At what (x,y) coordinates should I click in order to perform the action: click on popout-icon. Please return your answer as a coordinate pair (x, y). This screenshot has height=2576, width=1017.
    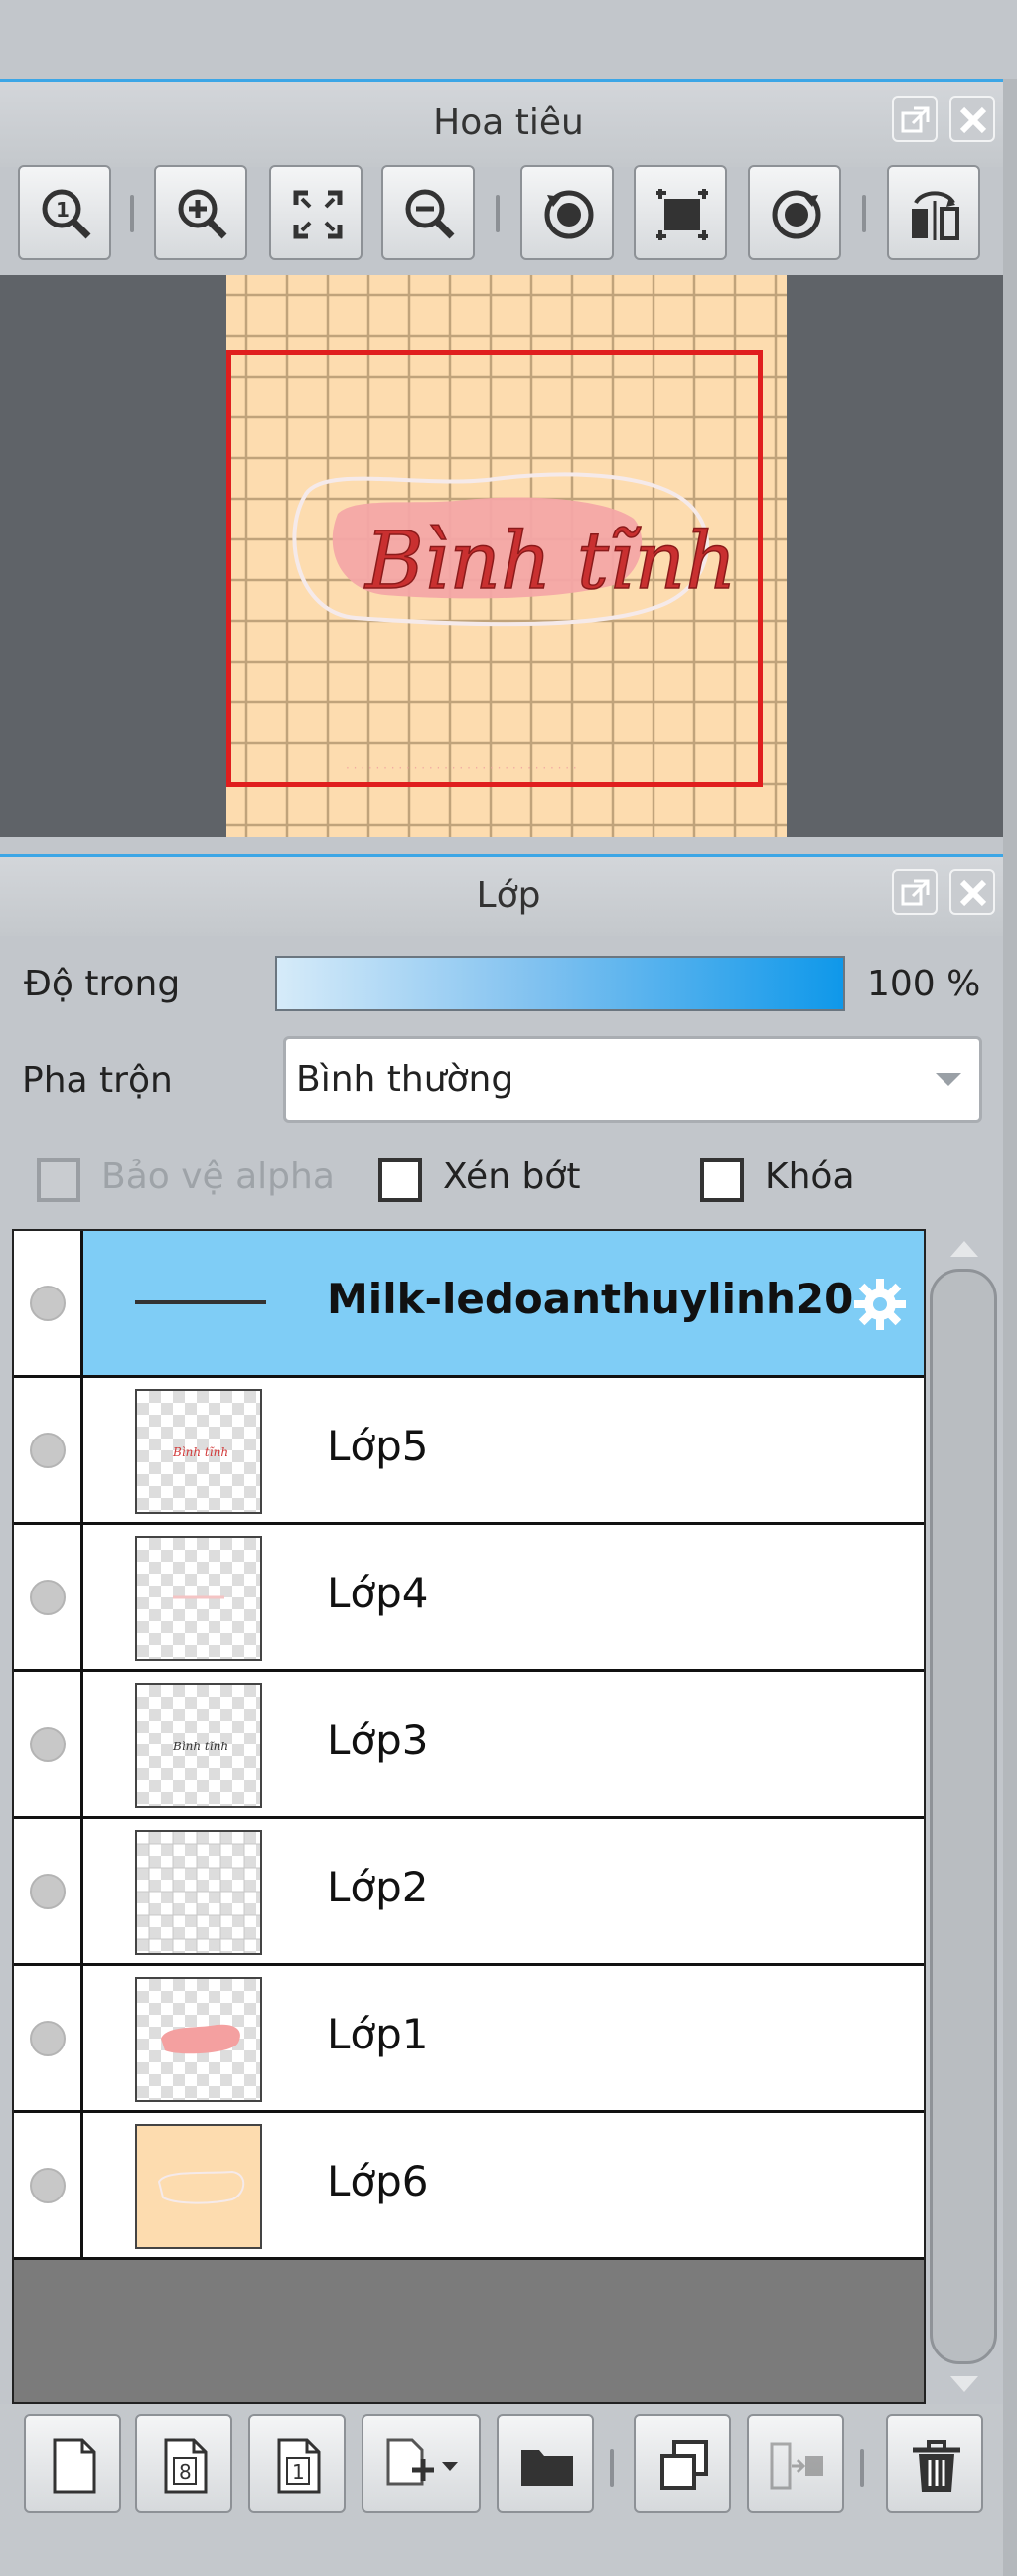
    Looking at the image, I should click on (915, 119).